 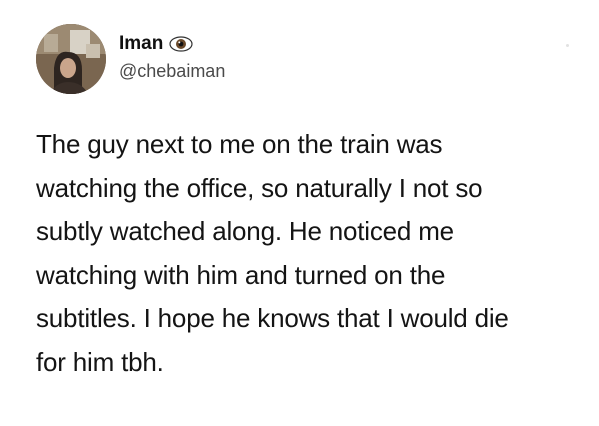 I want to click on tweet-author: Iman @chebaiman, so click(x=172, y=57).